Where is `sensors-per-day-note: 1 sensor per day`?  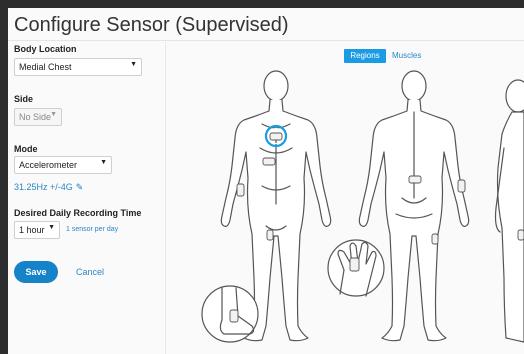
sensors-per-day-note: 1 sensor per day is located at coordinates (92, 229).